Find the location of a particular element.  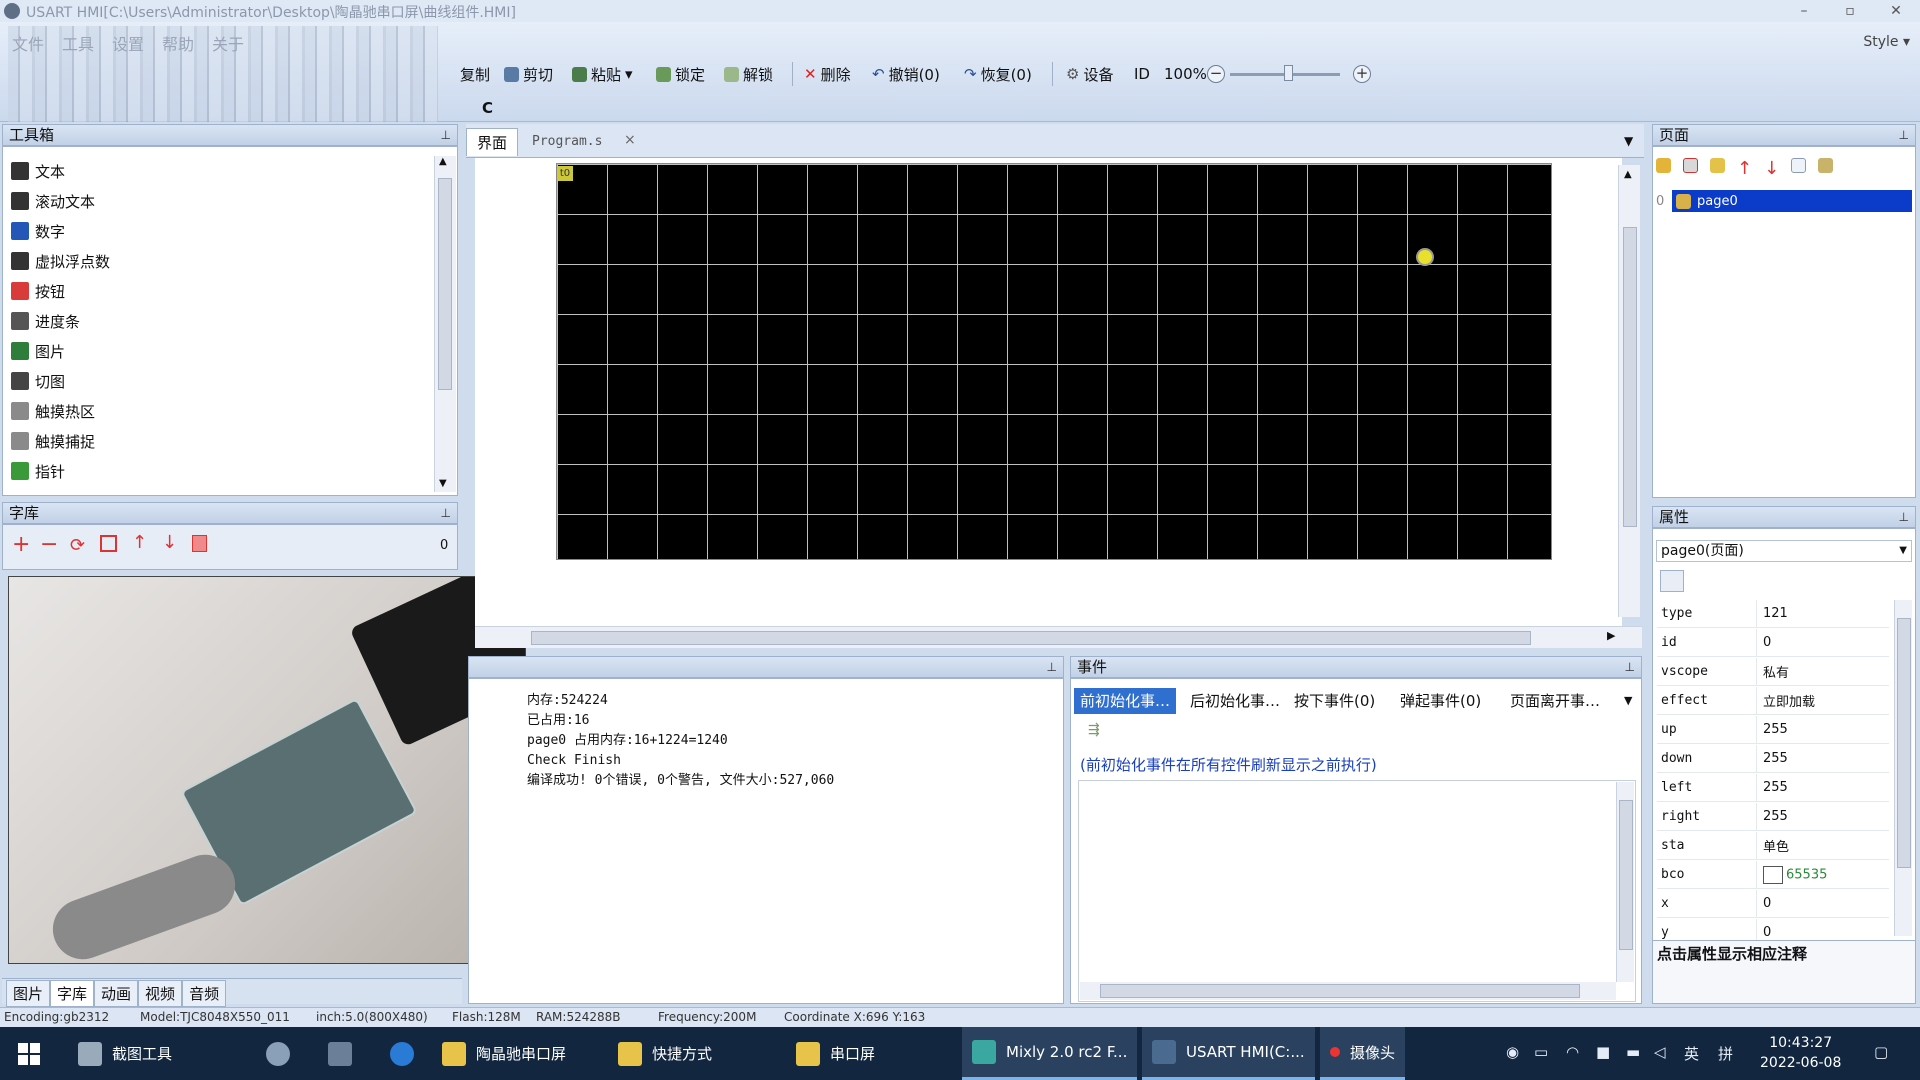

copy-page-icon is located at coordinates (1799, 165).